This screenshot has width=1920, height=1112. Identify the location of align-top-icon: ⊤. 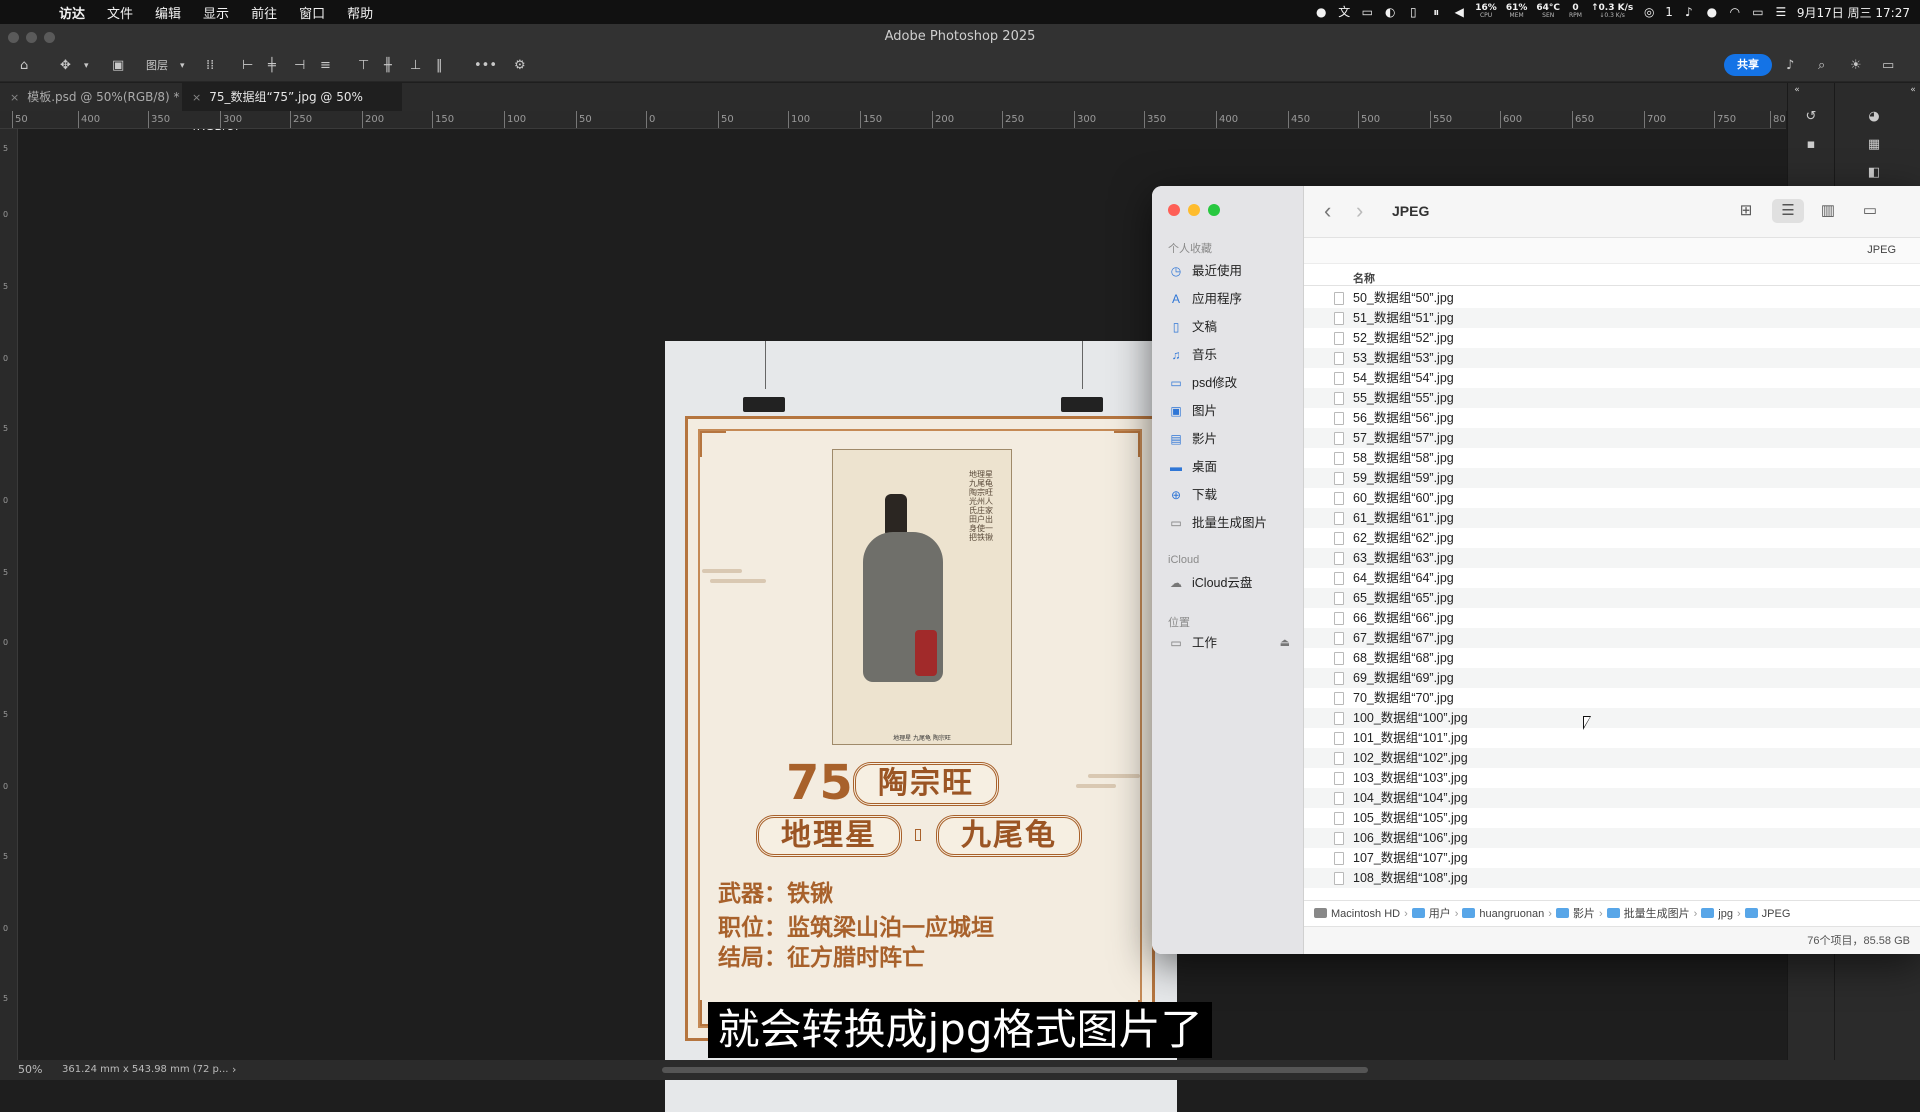
(363, 66).